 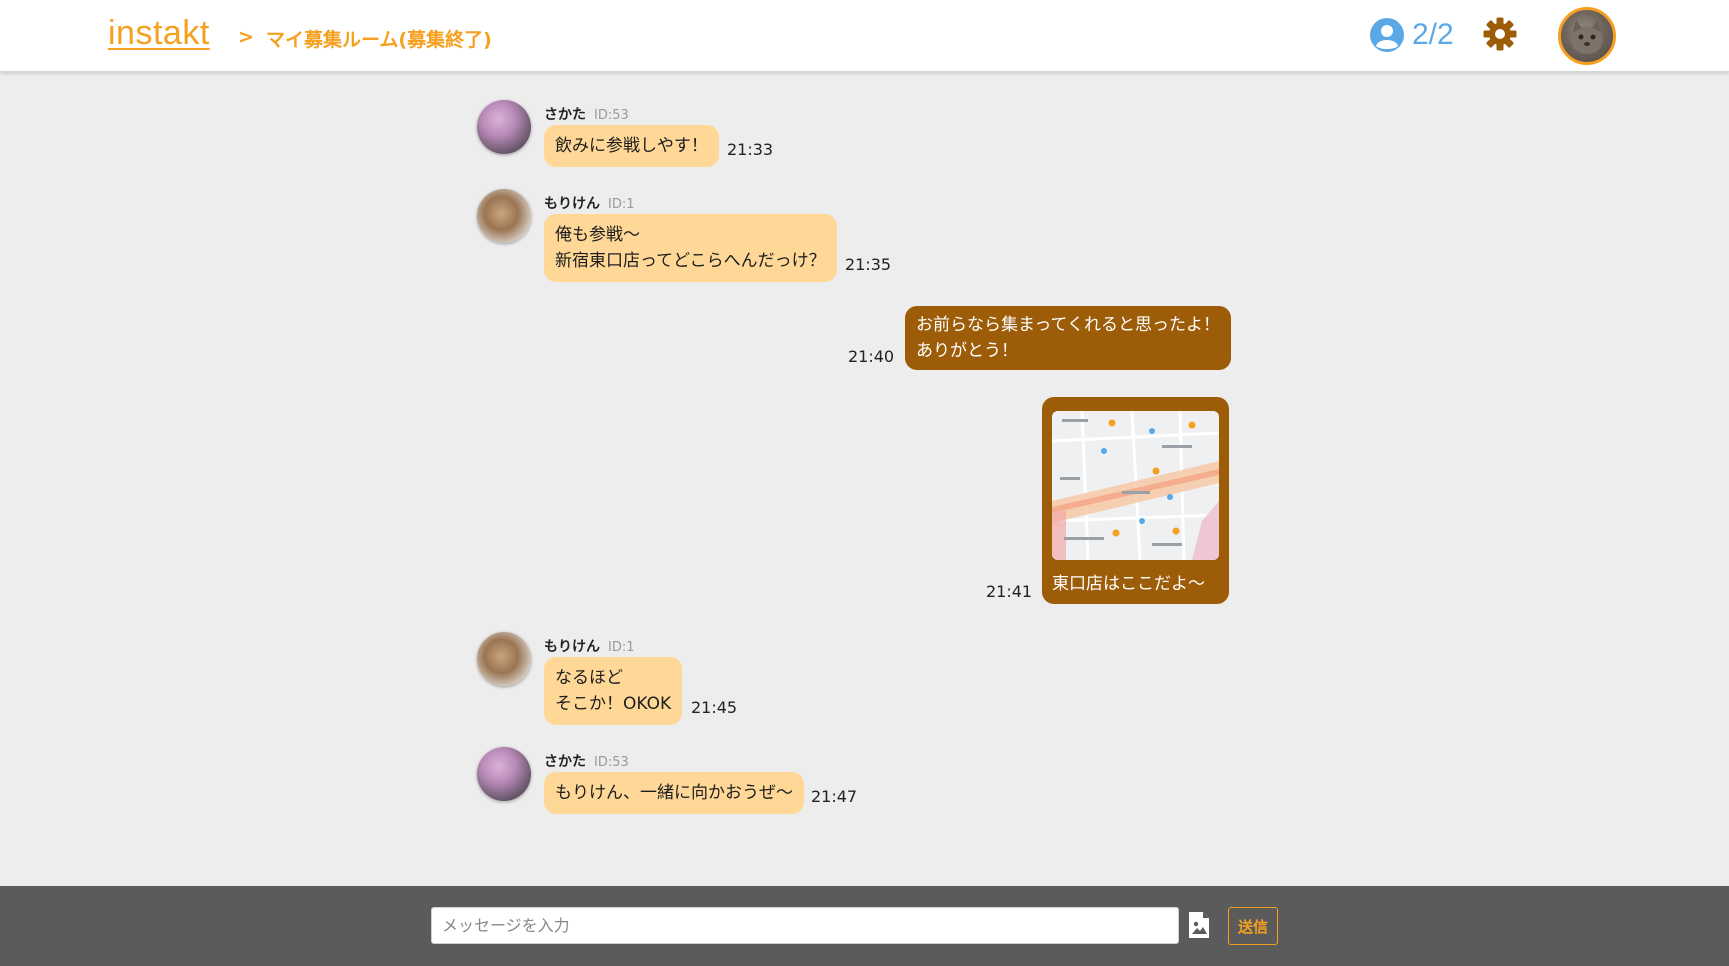 What do you see at coordinates (1135, 485) in the screenshot?
I see `map-image` at bounding box center [1135, 485].